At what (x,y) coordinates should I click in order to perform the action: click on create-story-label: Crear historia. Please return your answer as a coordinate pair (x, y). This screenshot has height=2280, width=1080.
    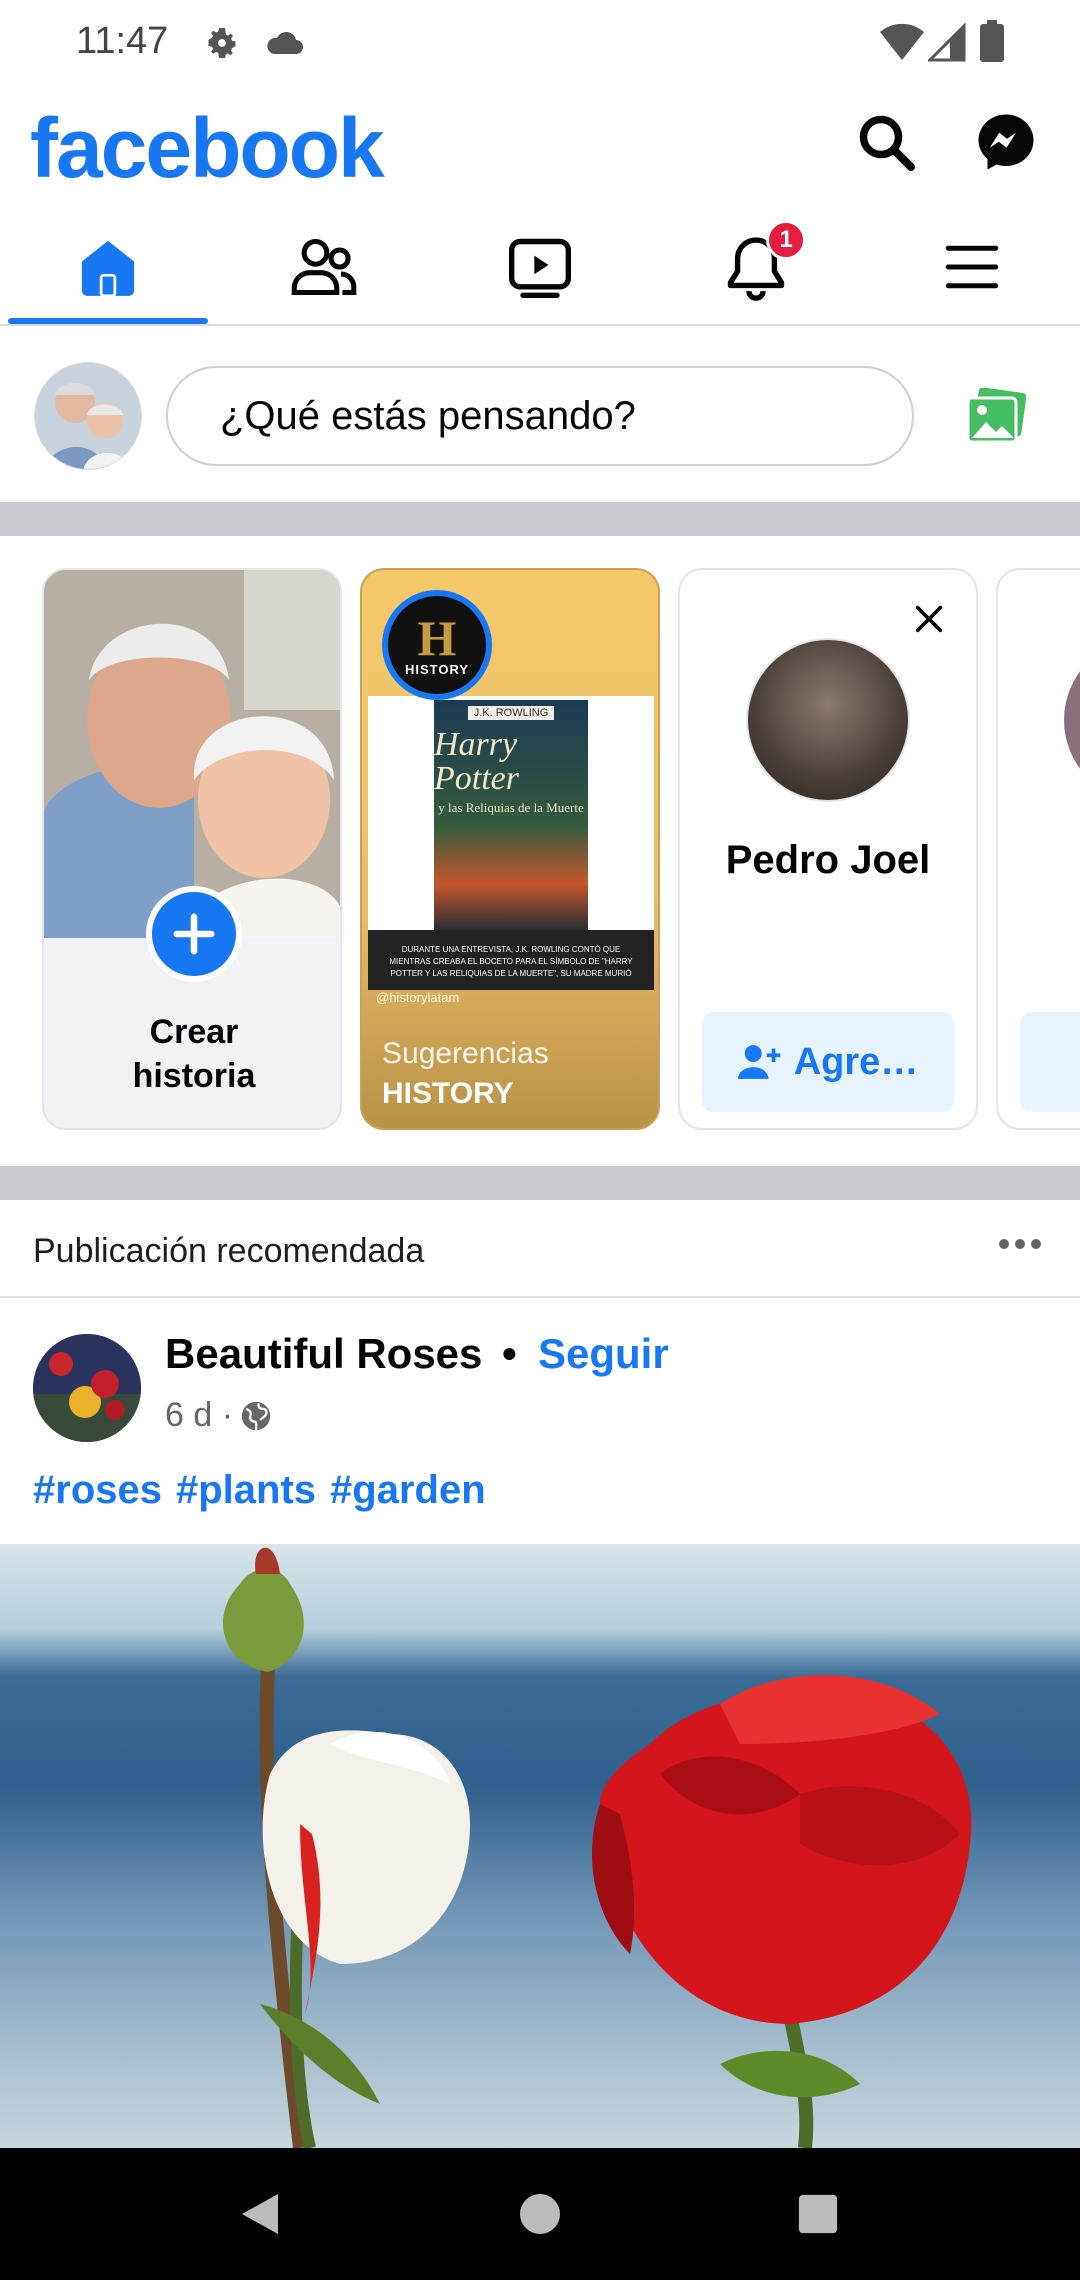
    Looking at the image, I should click on (194, 1054).